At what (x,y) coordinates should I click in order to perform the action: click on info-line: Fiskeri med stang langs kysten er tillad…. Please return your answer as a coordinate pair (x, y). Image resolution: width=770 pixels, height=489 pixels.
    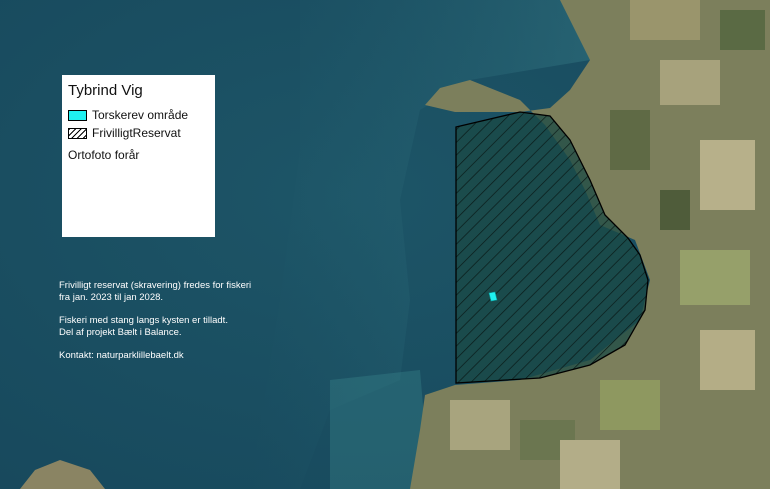
    Looking at the image, I should click on (143, 320).